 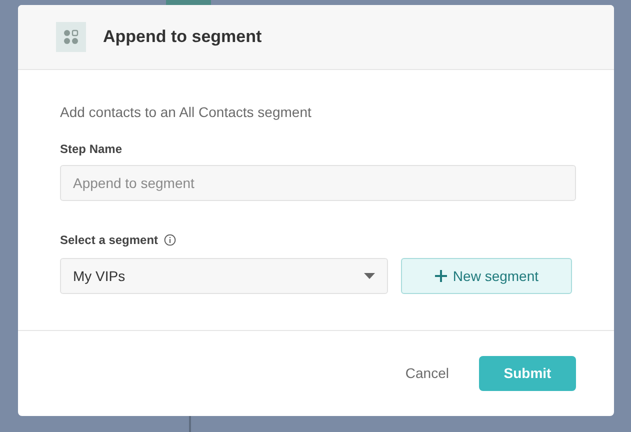 I want to click on field-label: Select a segment, so click(x=109, y=240).